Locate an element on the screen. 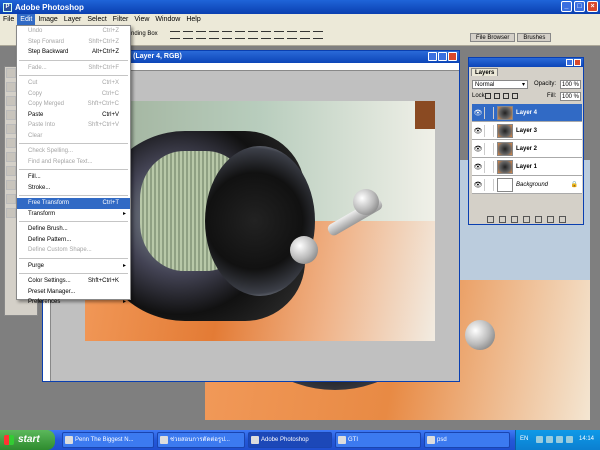  lock-all-icon is located at coordinates (515, 96).